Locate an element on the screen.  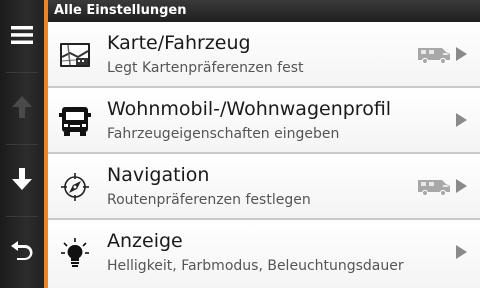
back-icon is located at coordinates (22, 250).